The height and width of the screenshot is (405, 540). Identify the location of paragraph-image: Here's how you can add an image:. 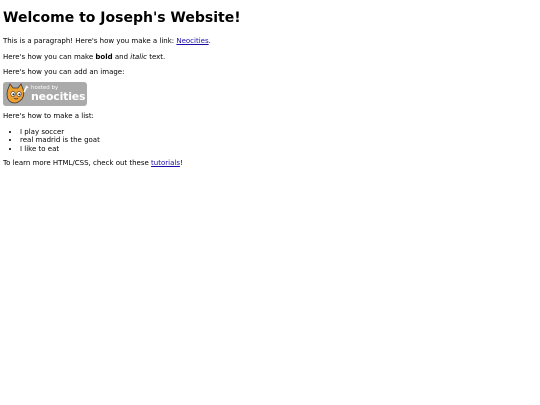
(64, 72).